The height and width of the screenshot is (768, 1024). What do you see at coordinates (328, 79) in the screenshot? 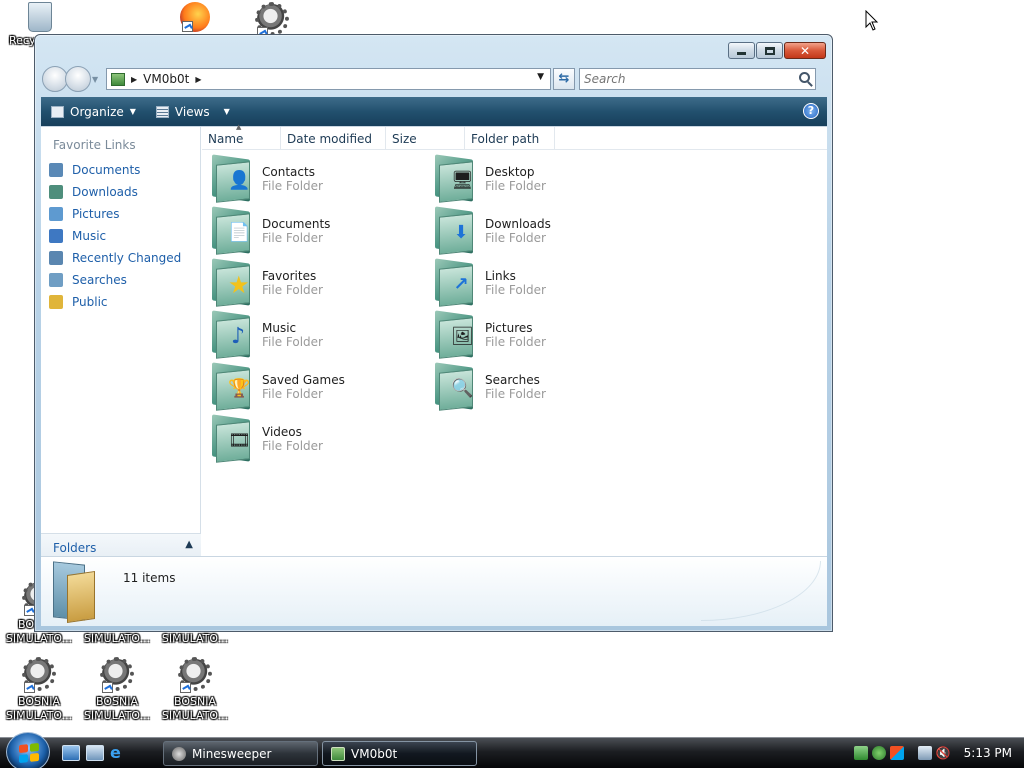
I see `address-bar: ▶ VM0b0t ▶ ▼` at bounding box center [328, 79].